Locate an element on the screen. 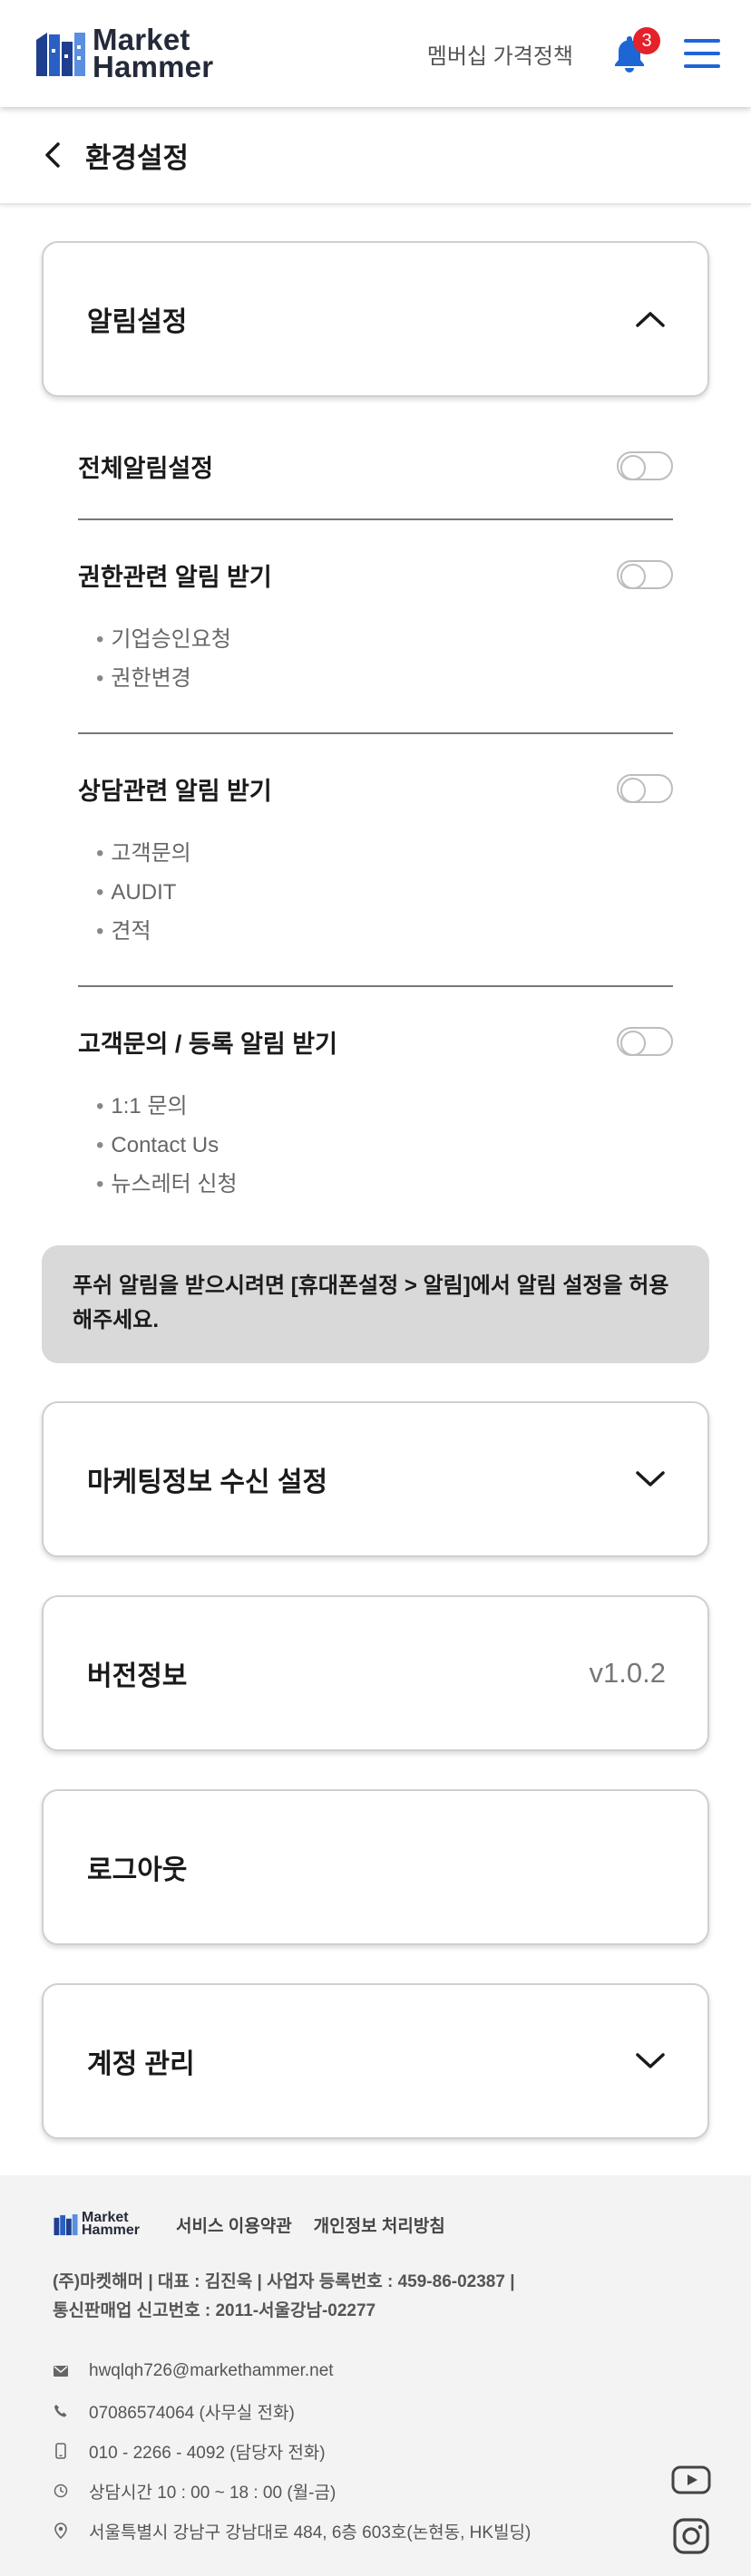  page-title-bar: 환경설정 is located at coordinates (375, 156).